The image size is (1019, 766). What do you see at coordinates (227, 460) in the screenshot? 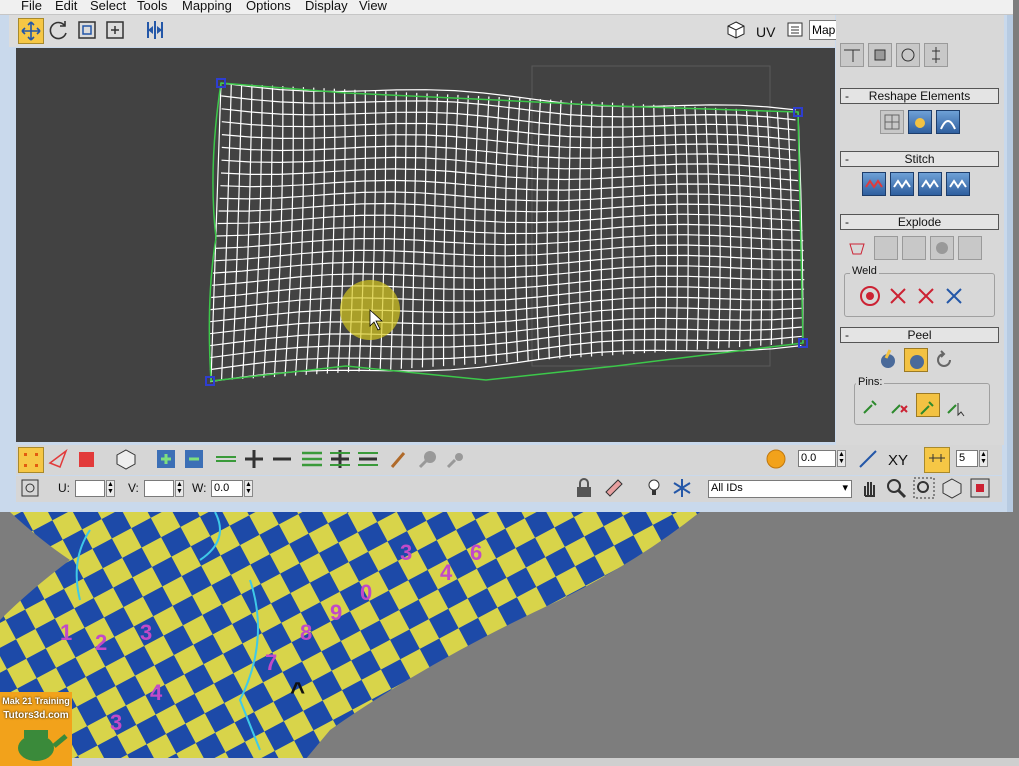
I see `loop-button` at bounding box center [227, 460].